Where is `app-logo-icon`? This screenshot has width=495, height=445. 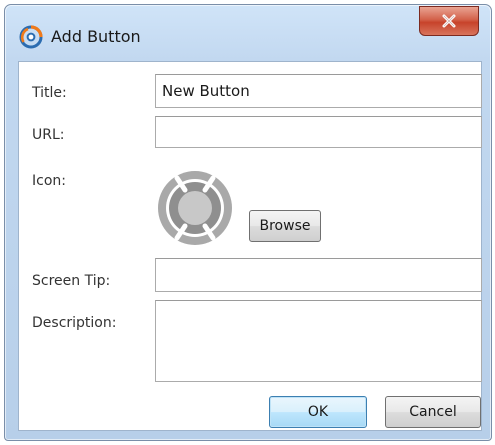 app-logo-icon is located at coordinates (31, 37).